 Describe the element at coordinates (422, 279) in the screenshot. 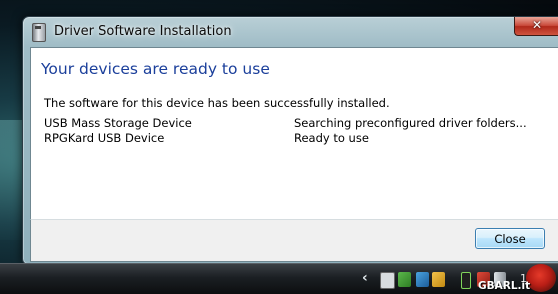

I see `network-icon` at that location.